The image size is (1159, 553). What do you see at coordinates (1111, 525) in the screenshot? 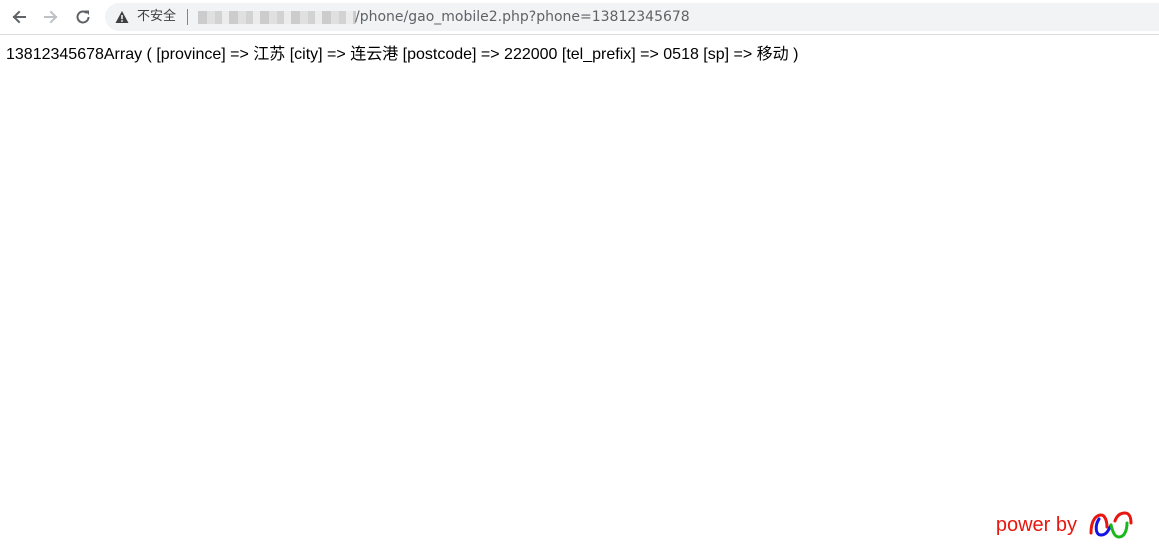
I see `wavy-logo-icon` at bounding box center [1111, 525].